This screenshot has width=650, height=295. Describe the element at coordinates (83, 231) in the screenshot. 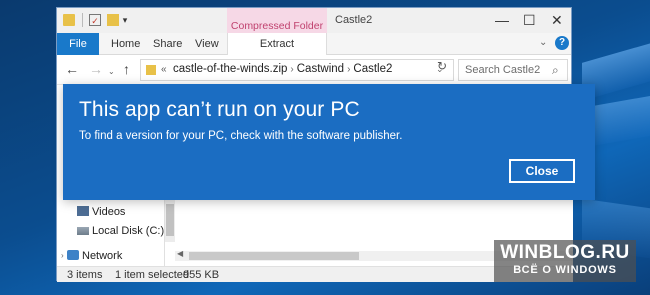

I see `drive-icon` at that location.